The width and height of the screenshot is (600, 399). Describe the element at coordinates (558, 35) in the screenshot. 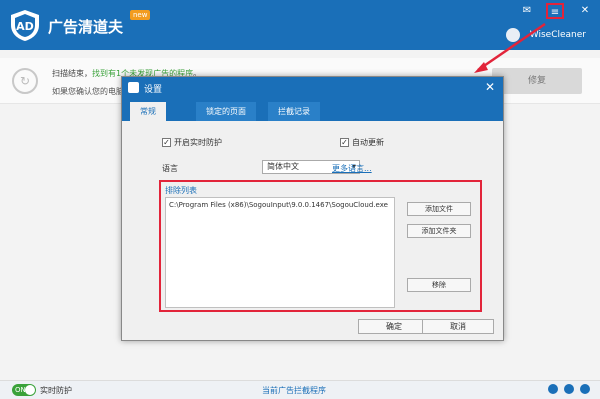

I see `wisecleaner-brand: WiseCleaner` at that location.